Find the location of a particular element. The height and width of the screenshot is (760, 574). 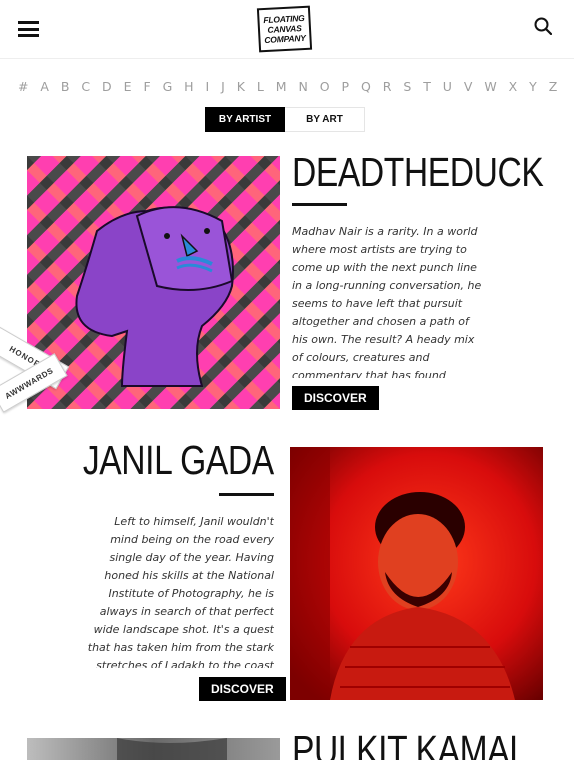

alphabet-letter: E is located at coordinates (128, 86).